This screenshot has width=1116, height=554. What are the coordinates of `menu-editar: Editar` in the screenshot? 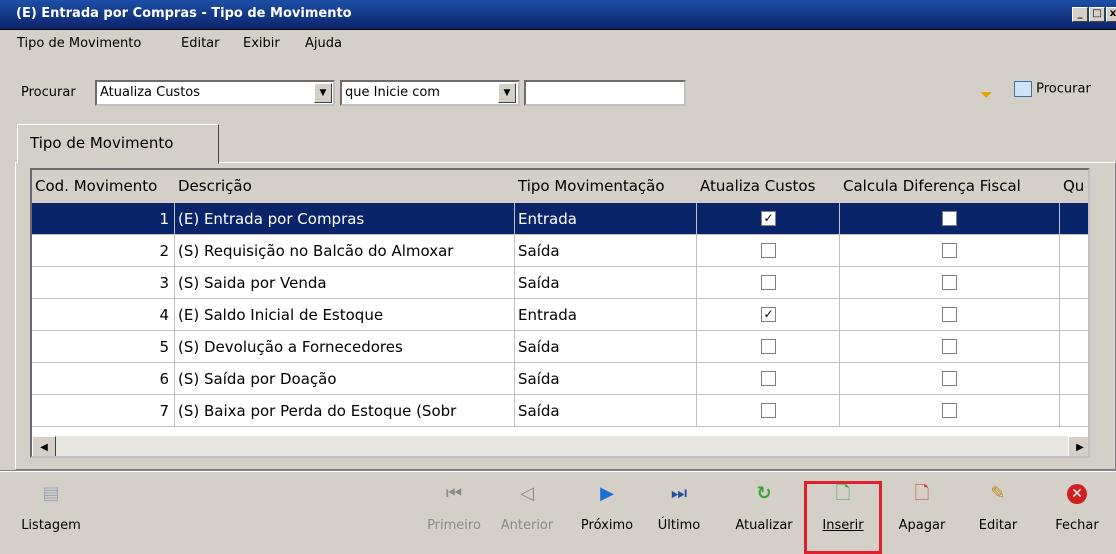 It's located at (200, 43).